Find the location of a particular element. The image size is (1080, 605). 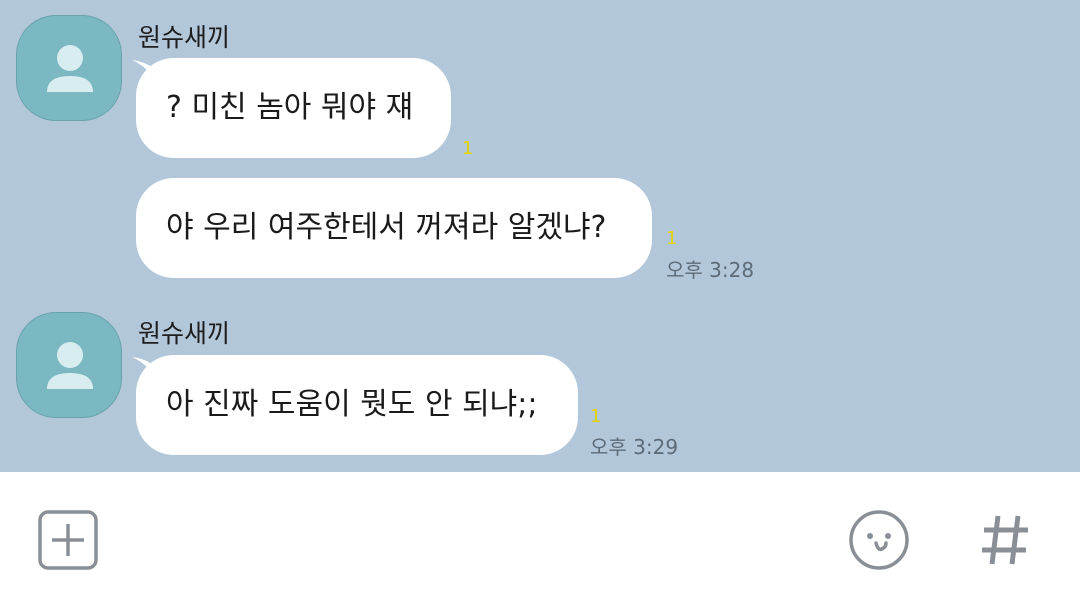

message-time: 오후 3:29 is located at coordinates (634, 447).